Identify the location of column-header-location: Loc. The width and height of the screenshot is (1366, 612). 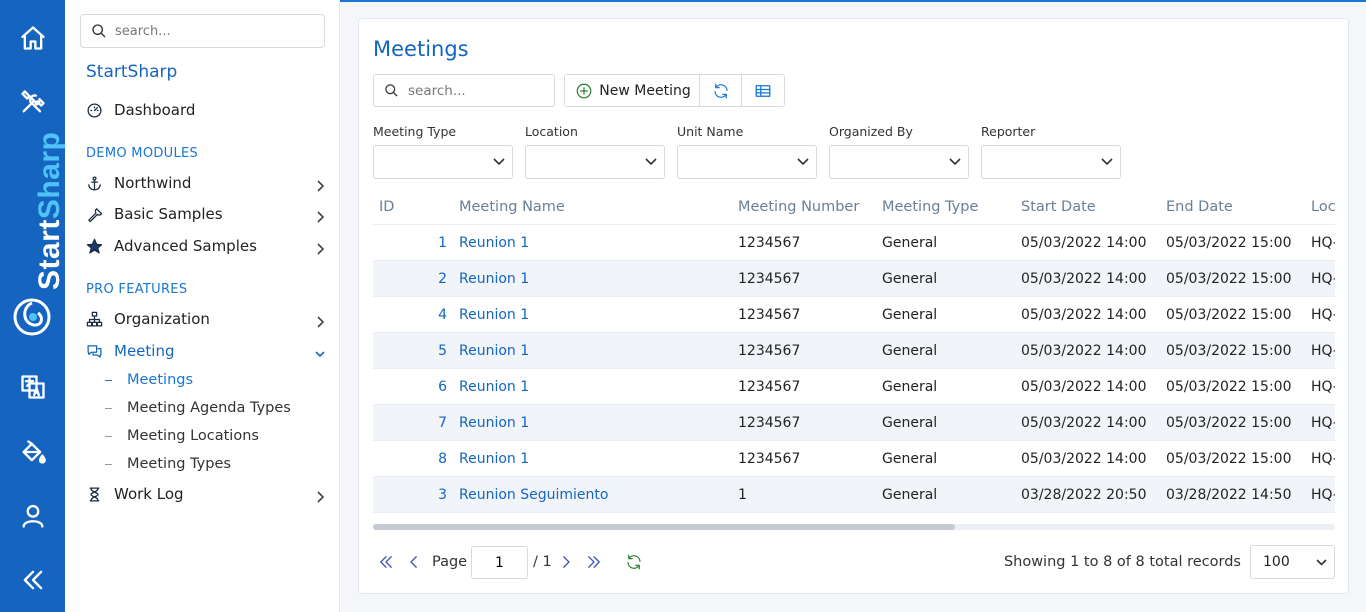
(1323, 207).